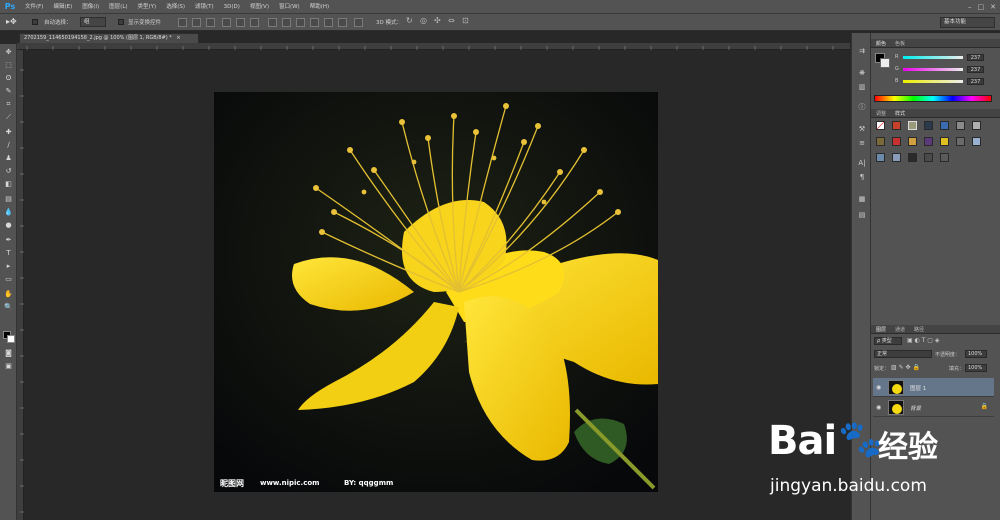  Describe the element at coordinates (196, 22) in the screenshot. I see `align-vcenter-icon` at that location.